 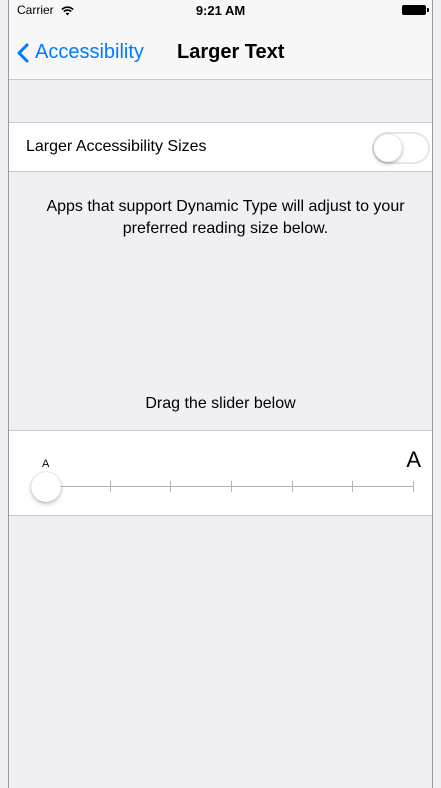 I want to click on larger-sizes-row: Larger Accessibility Sizes, so click(x=220, y=147).